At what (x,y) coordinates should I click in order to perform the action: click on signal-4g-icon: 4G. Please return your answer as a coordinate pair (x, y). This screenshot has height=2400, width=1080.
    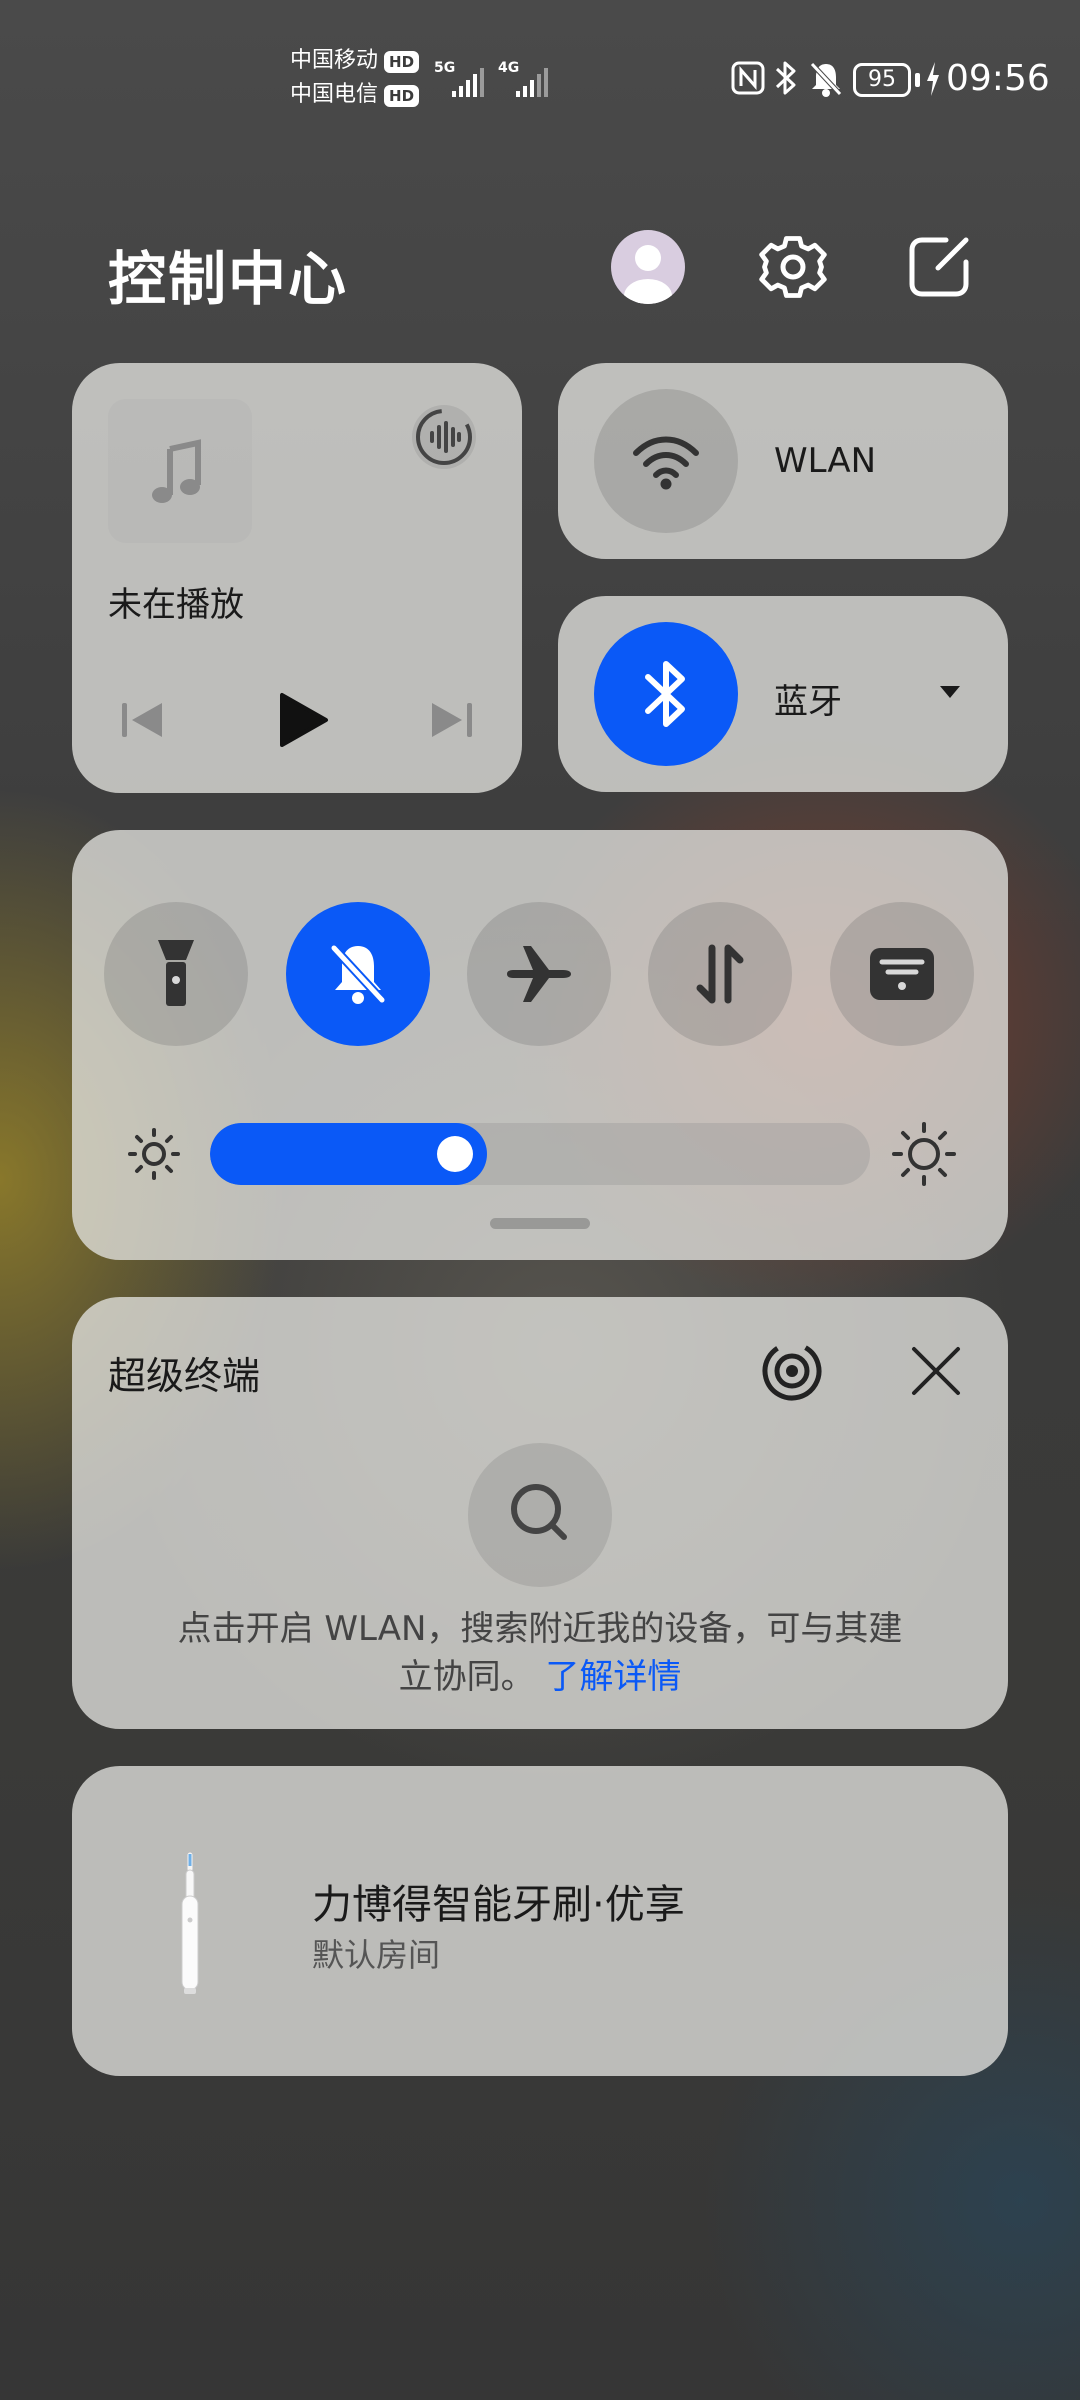
    Looking at the image, I should click on (526, 80).